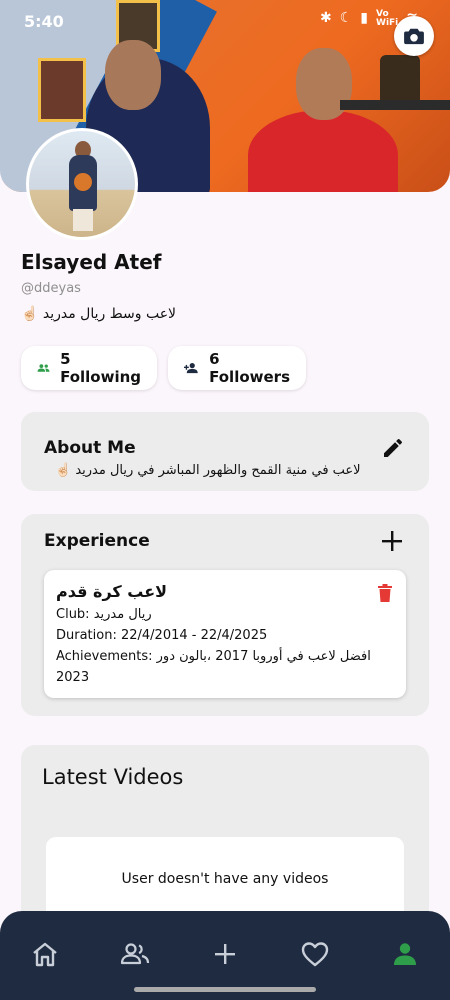 This screenshot has height=1000, width=450. What do you see at coordinates (393, 448) in the screenshot?
I see `edit-icon` at bounding box center [393, 448].